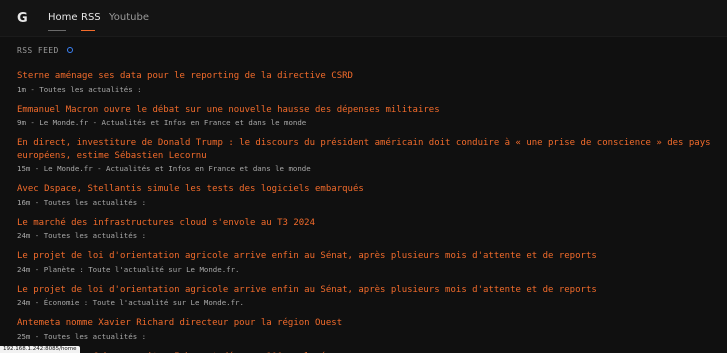 This screenshot has width=727, height=353. Describe the element at coordinates (38, 50) in the screenshot. I see `section-title: RSS FEED` at that location.